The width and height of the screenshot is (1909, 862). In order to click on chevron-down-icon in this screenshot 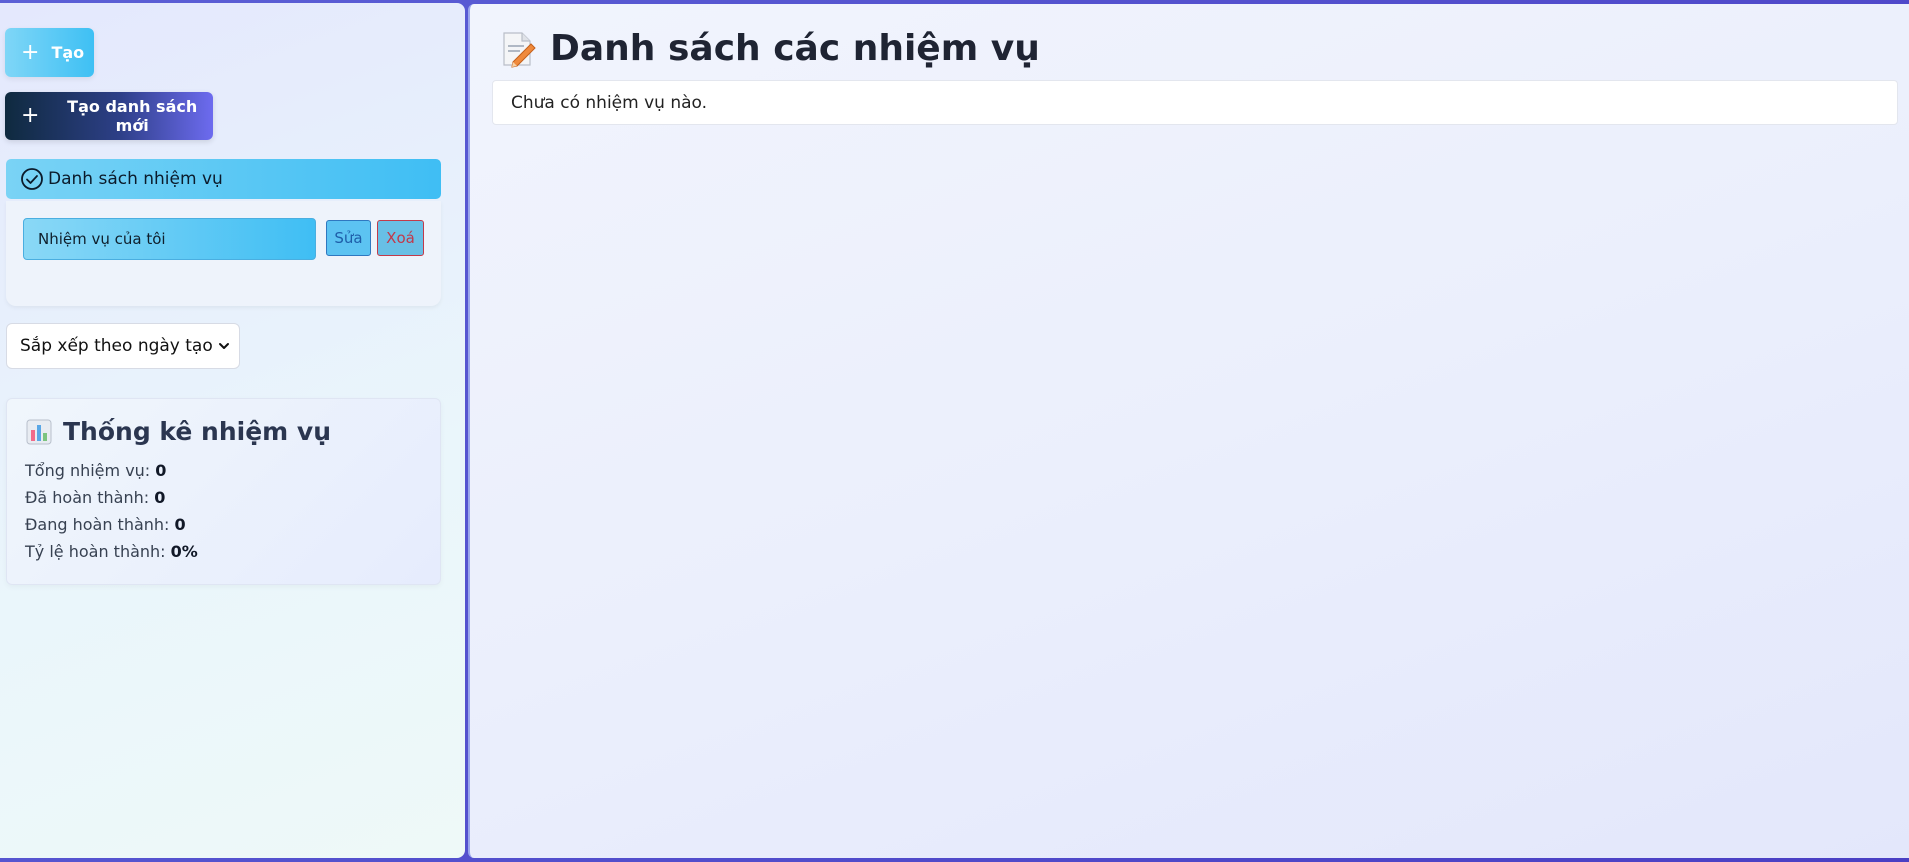, I will do `click(224, 346)`.